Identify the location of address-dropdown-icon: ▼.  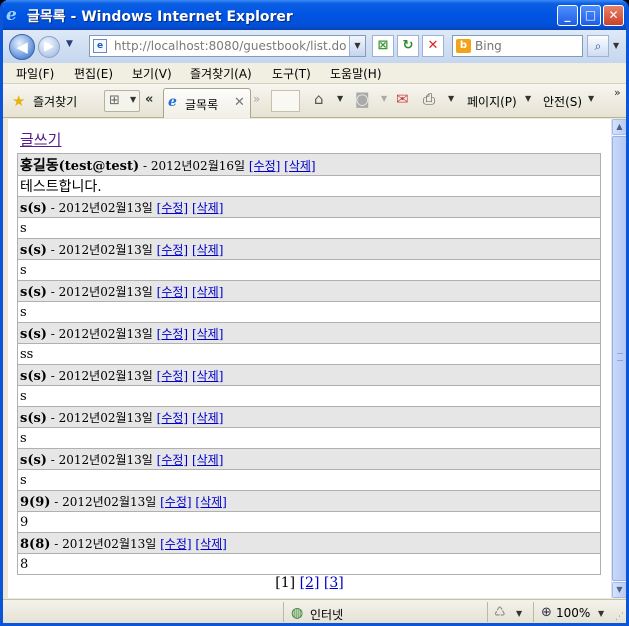
(357, 46).